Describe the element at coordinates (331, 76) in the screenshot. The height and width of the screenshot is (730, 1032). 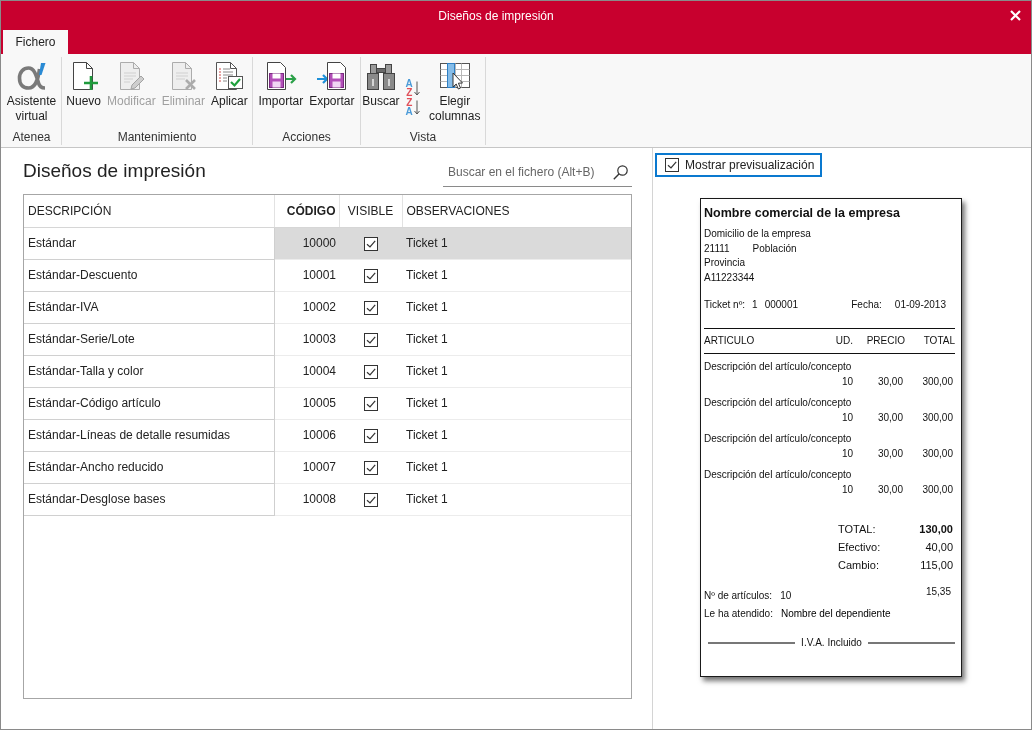
I see `arrow-floppy-document-icon` at that location.